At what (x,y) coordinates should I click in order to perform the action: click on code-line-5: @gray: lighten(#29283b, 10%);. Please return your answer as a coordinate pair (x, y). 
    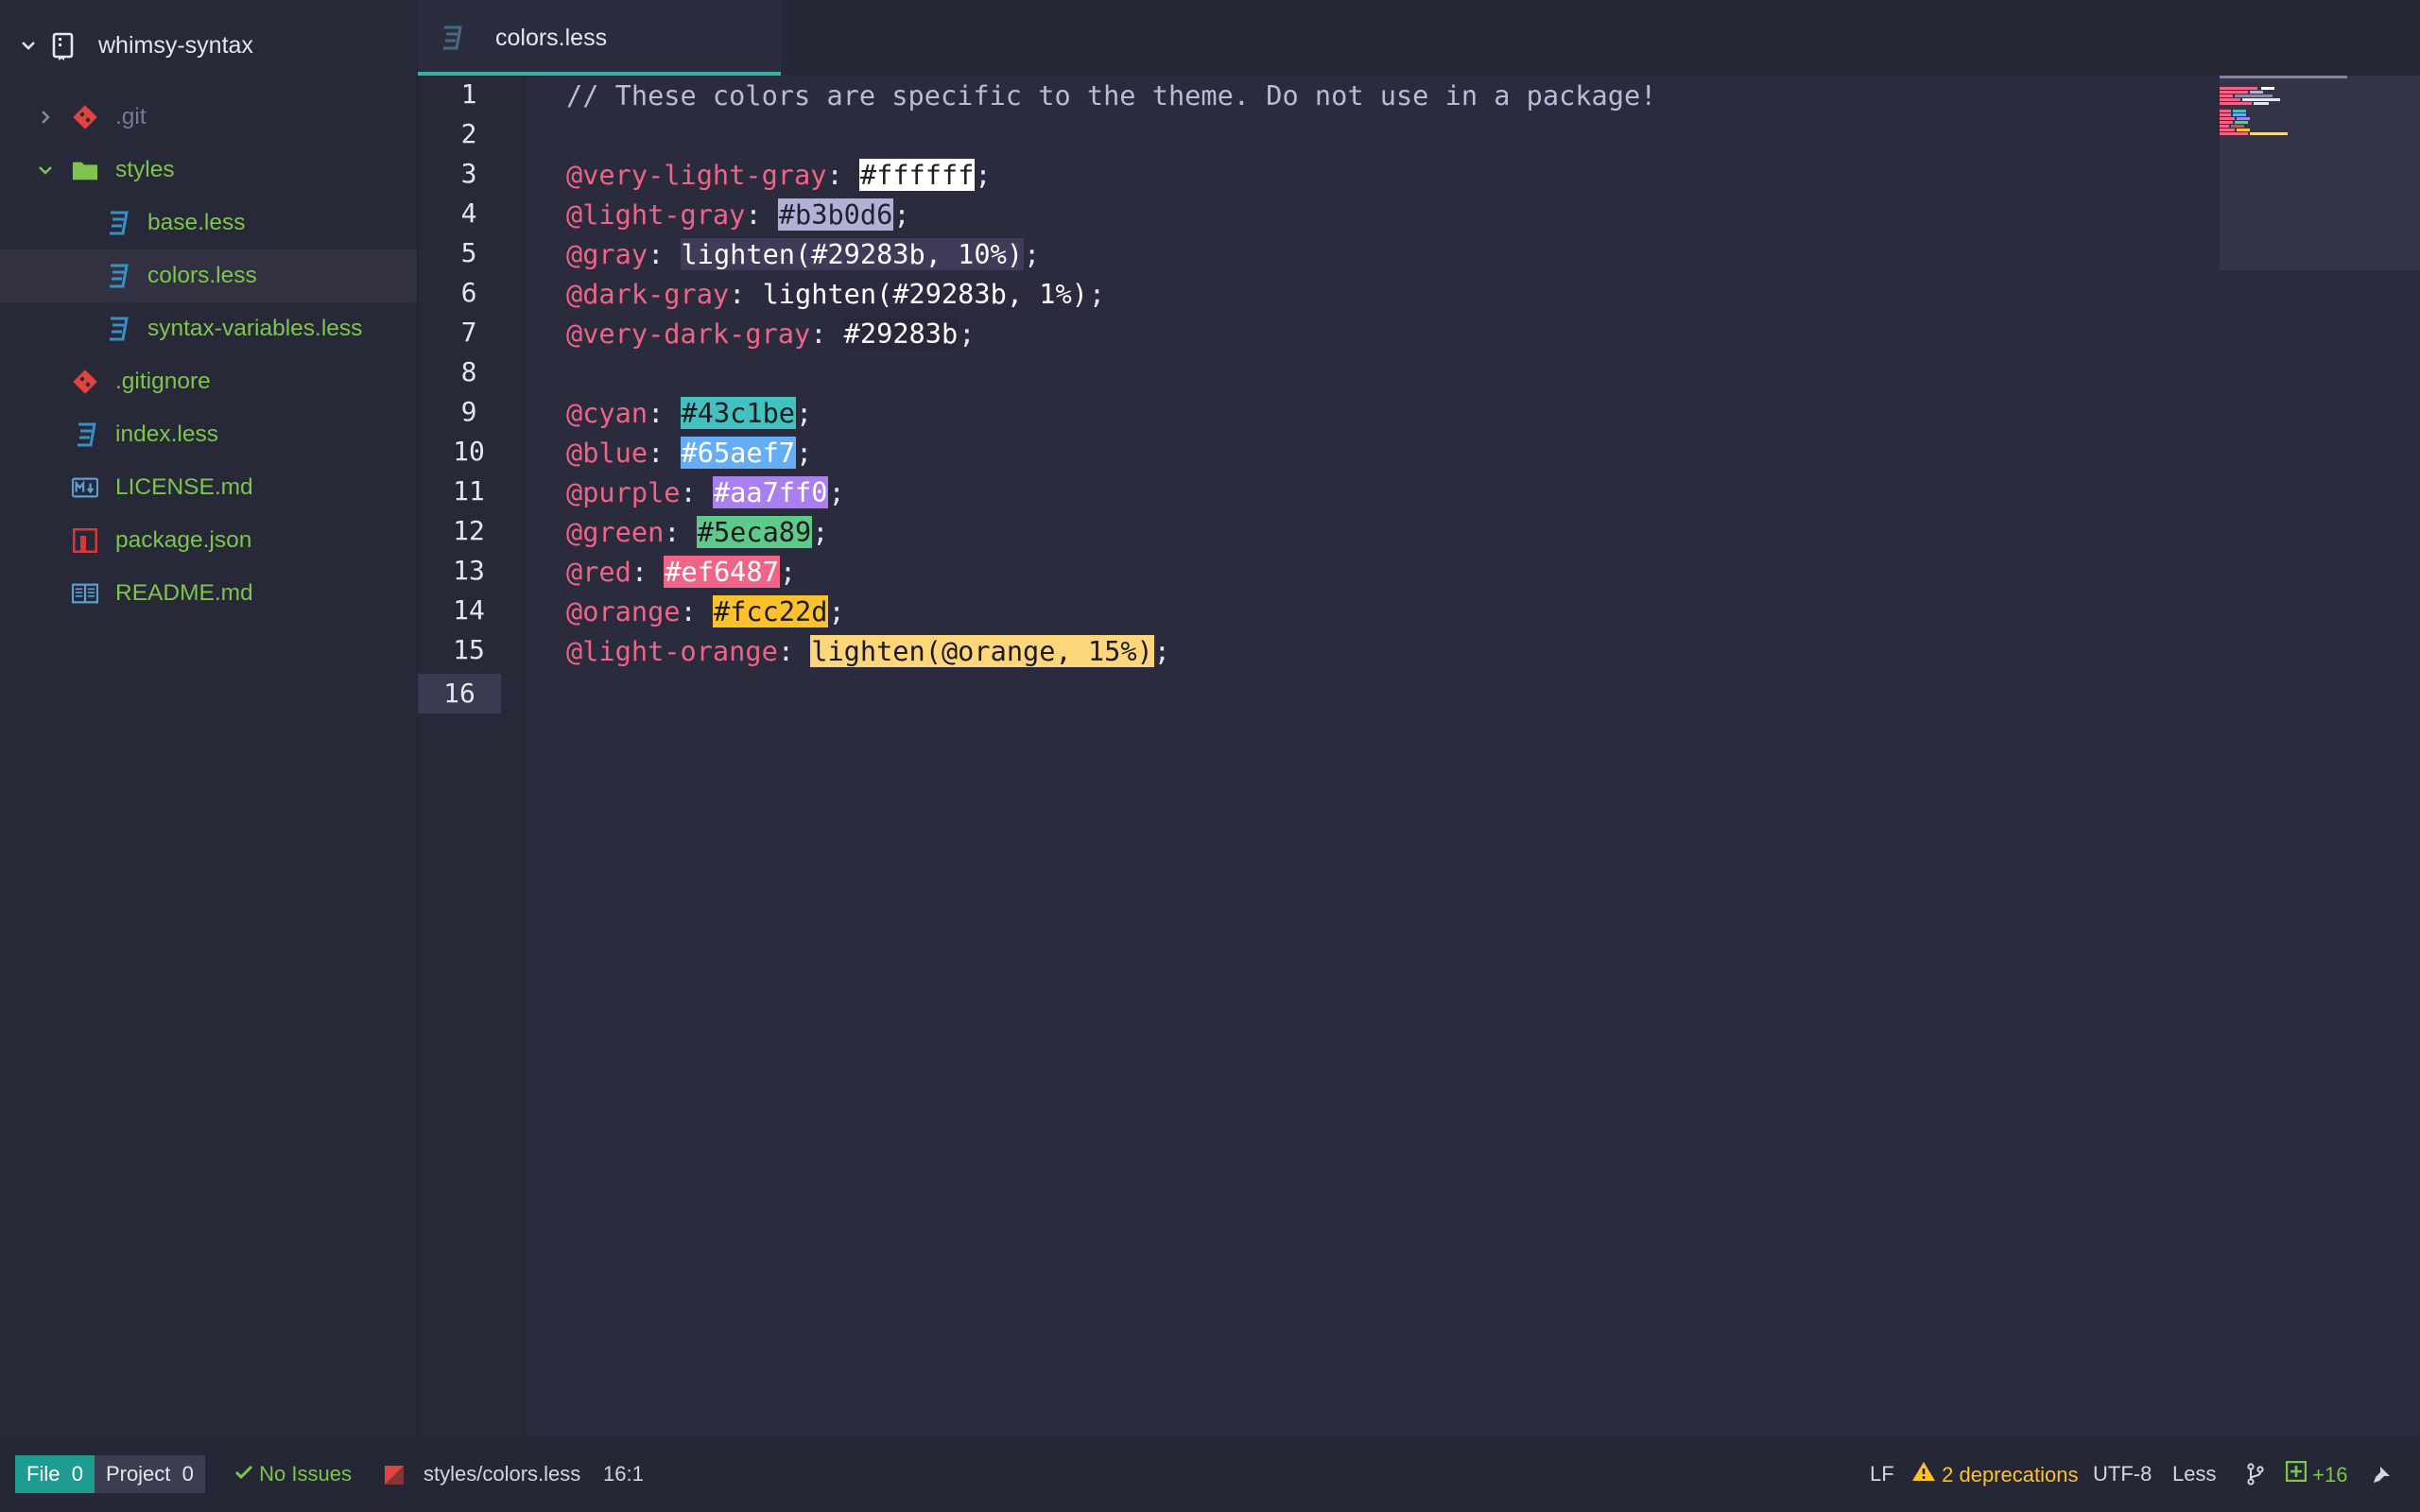
    Looking at the image, I should click on (803, 254).